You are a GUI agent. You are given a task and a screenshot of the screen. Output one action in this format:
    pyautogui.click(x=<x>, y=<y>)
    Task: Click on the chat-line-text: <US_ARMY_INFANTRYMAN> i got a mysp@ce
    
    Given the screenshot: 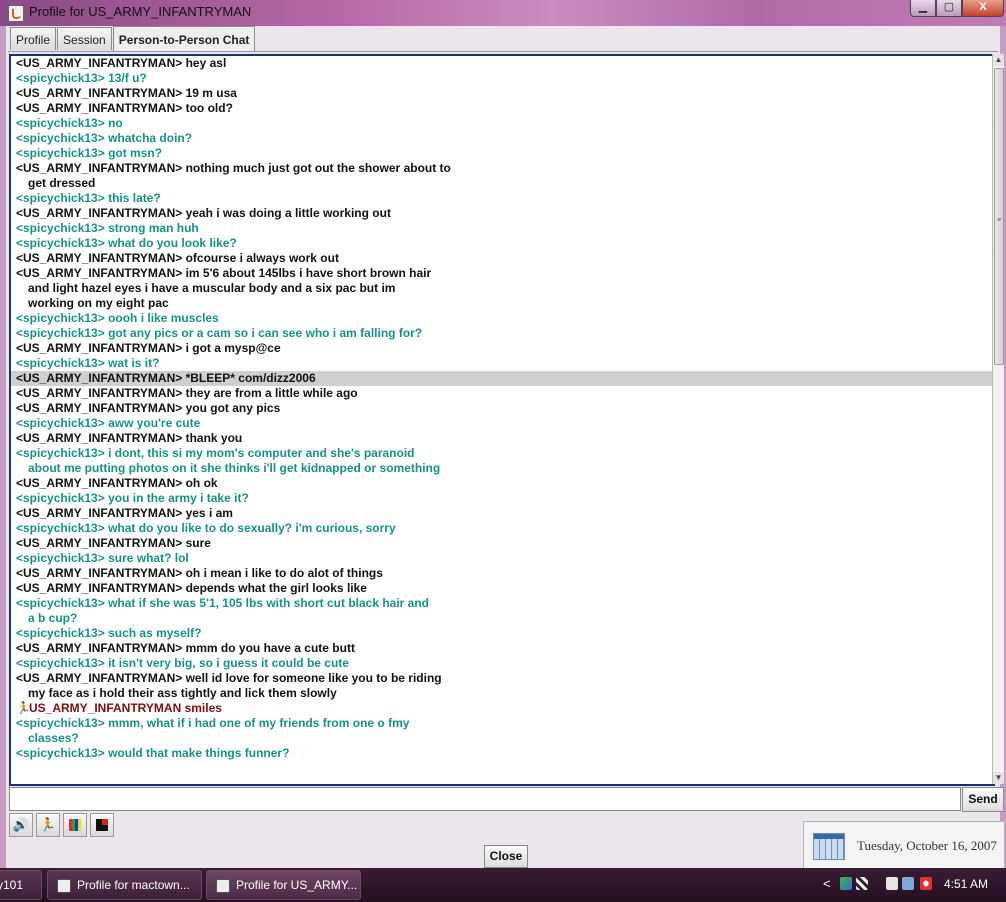 What is the action you would take?
    pyautogui.click(x=148, y=348)
    